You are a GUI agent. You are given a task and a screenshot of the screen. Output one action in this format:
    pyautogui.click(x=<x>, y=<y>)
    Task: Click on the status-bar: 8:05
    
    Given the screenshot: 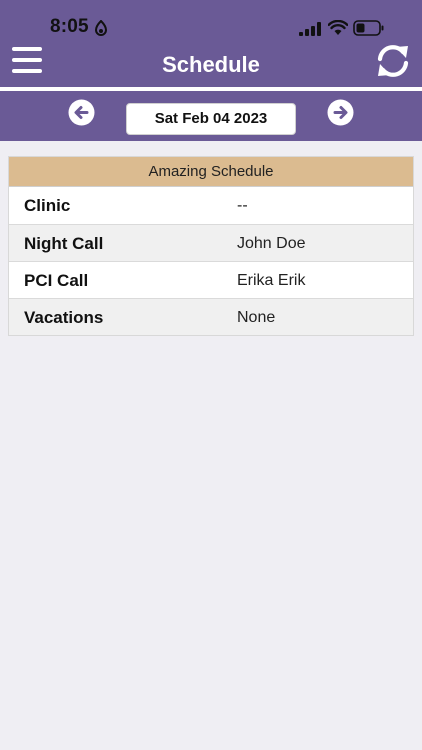 What is the action you would take?
    pyautogui.click(x=211, y=25)
    